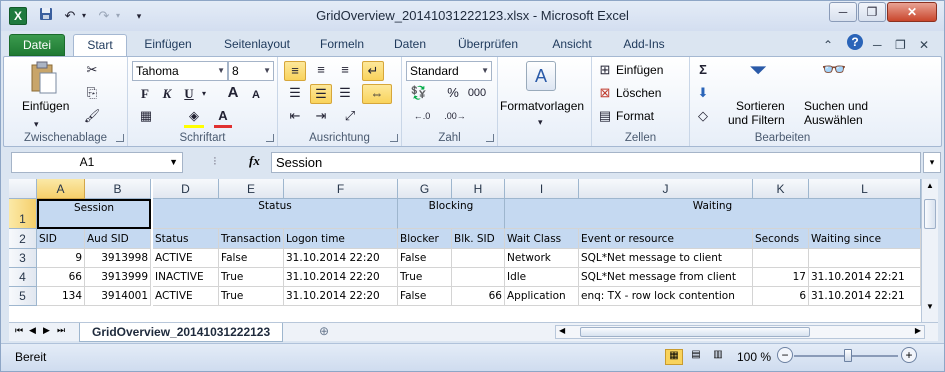 The width and height of the screenshot is (945, 372). What do you see at coordinates (696, 357) in the screenshot?
I see `page-layout-view-icon: ▤` at bounding box center [696, 357].